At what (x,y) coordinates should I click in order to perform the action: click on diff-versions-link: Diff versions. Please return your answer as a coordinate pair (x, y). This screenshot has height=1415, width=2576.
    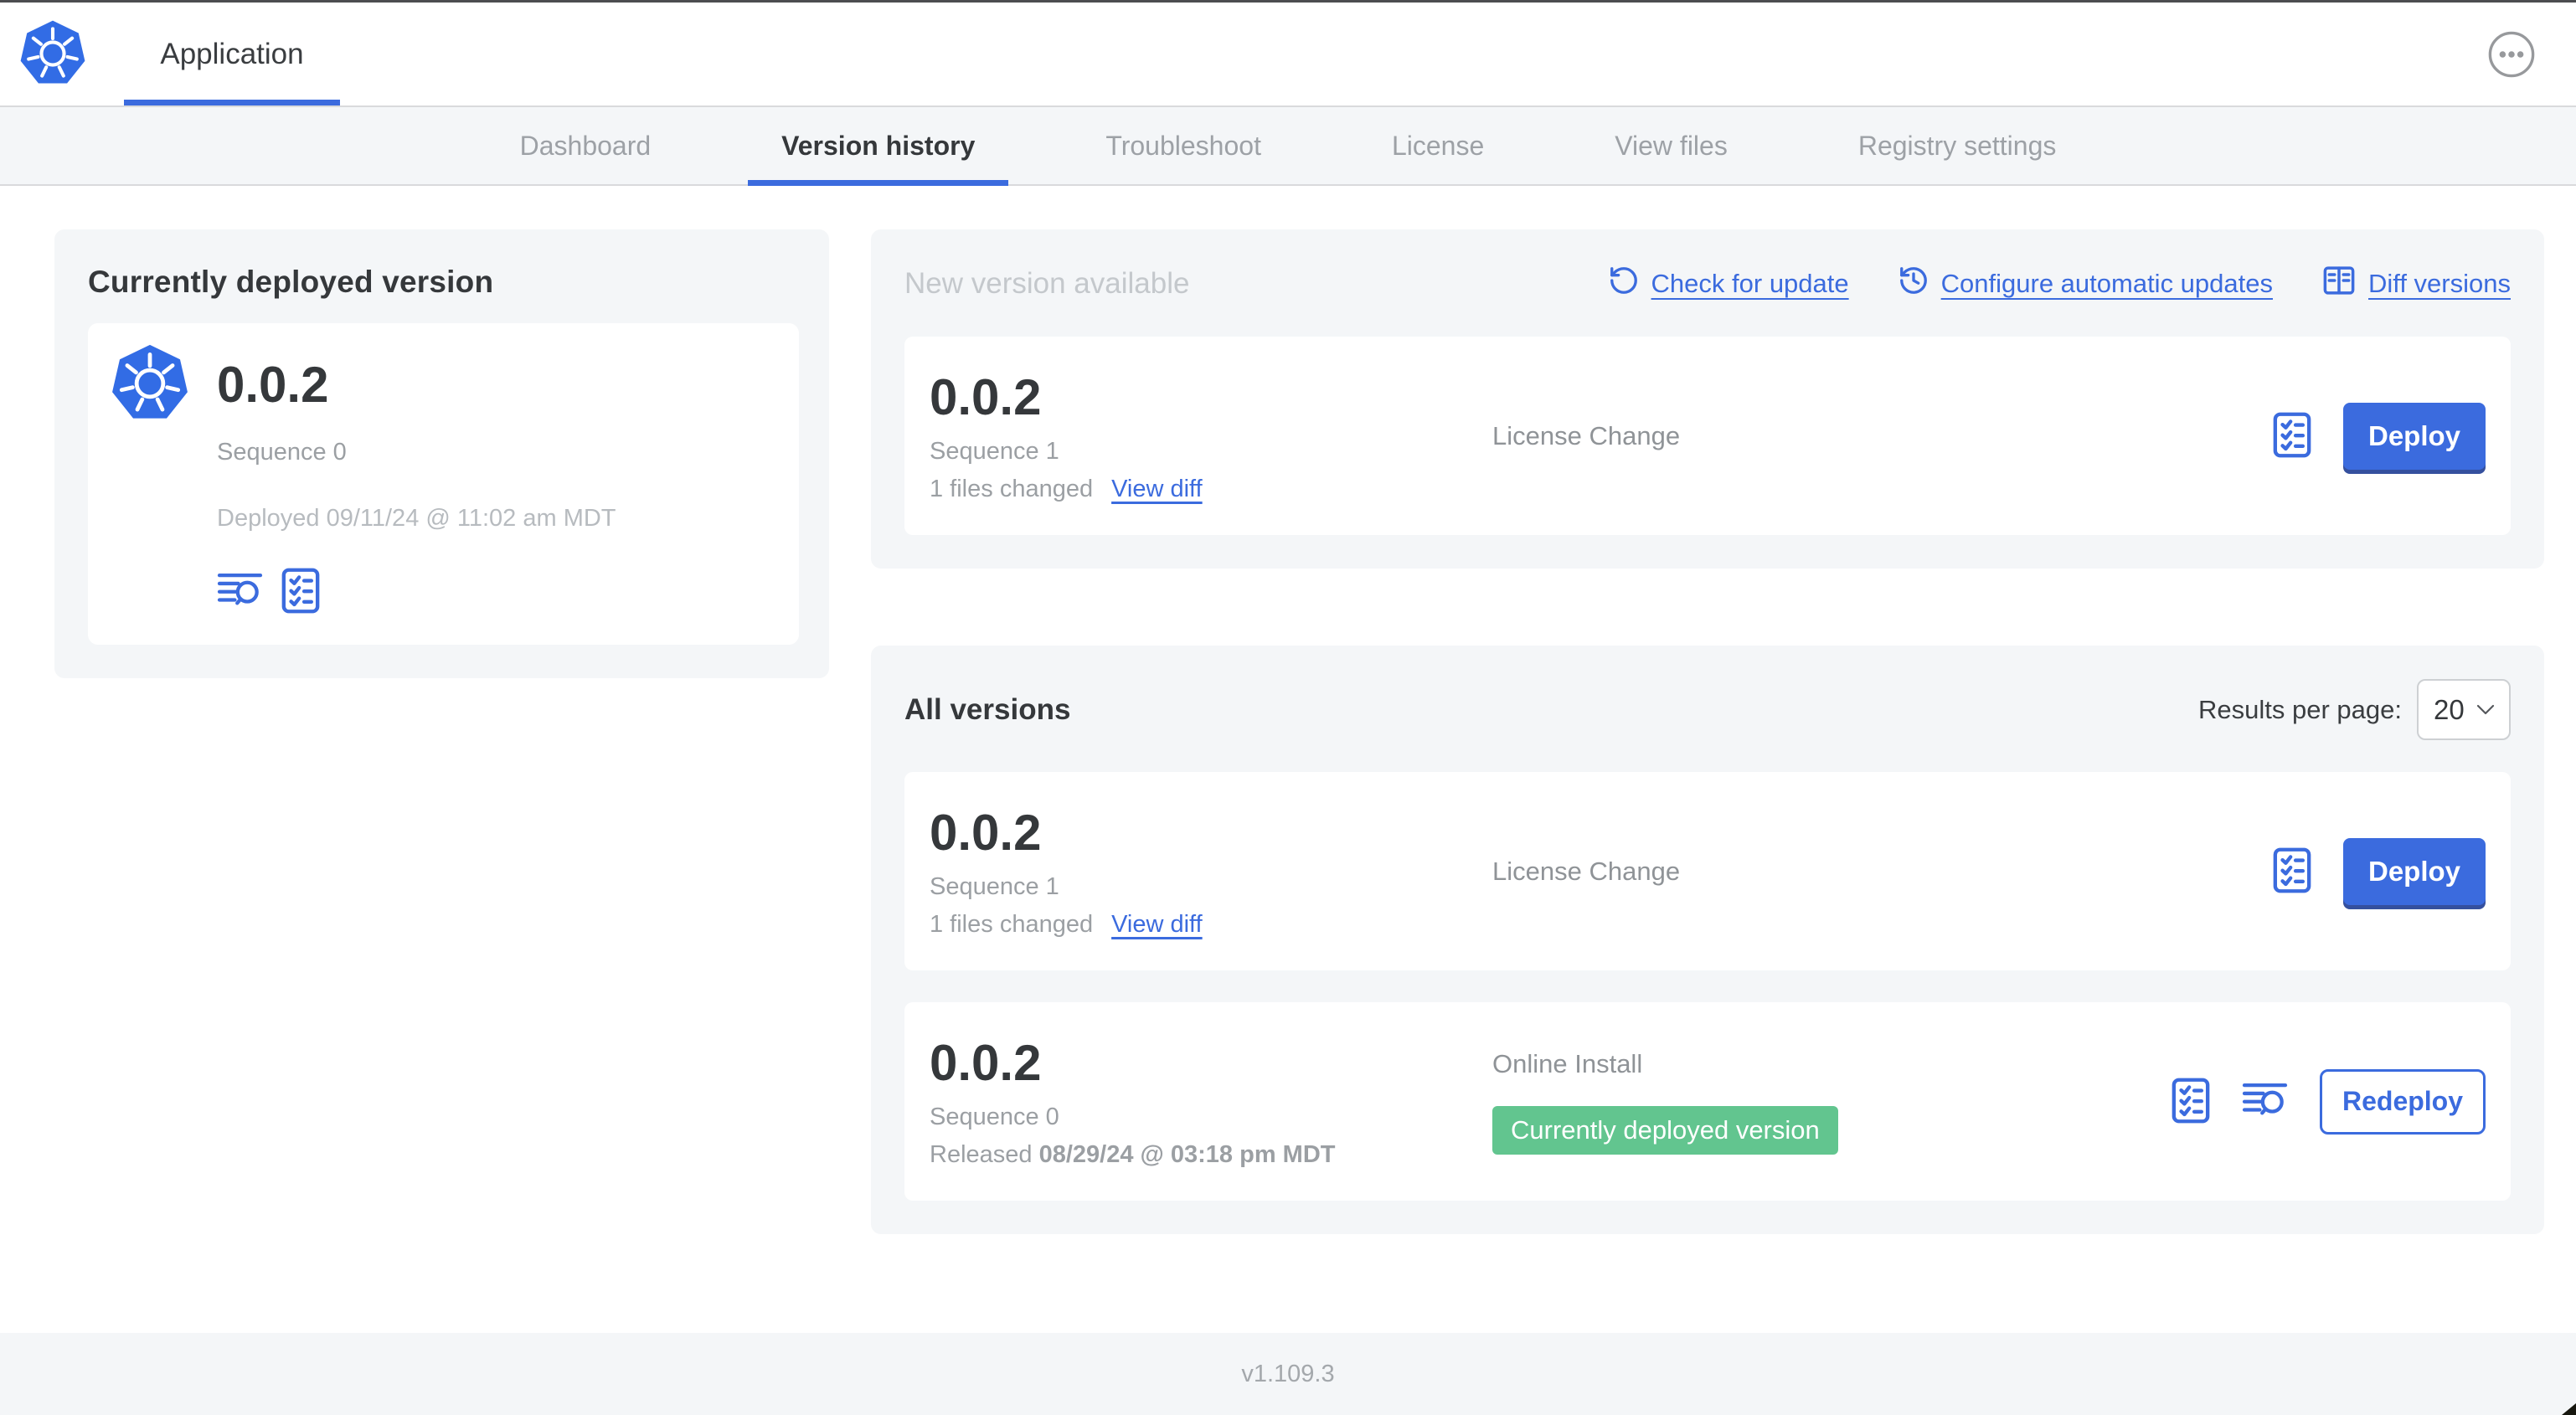
    Looking at the image, I should click on (2416, 284).